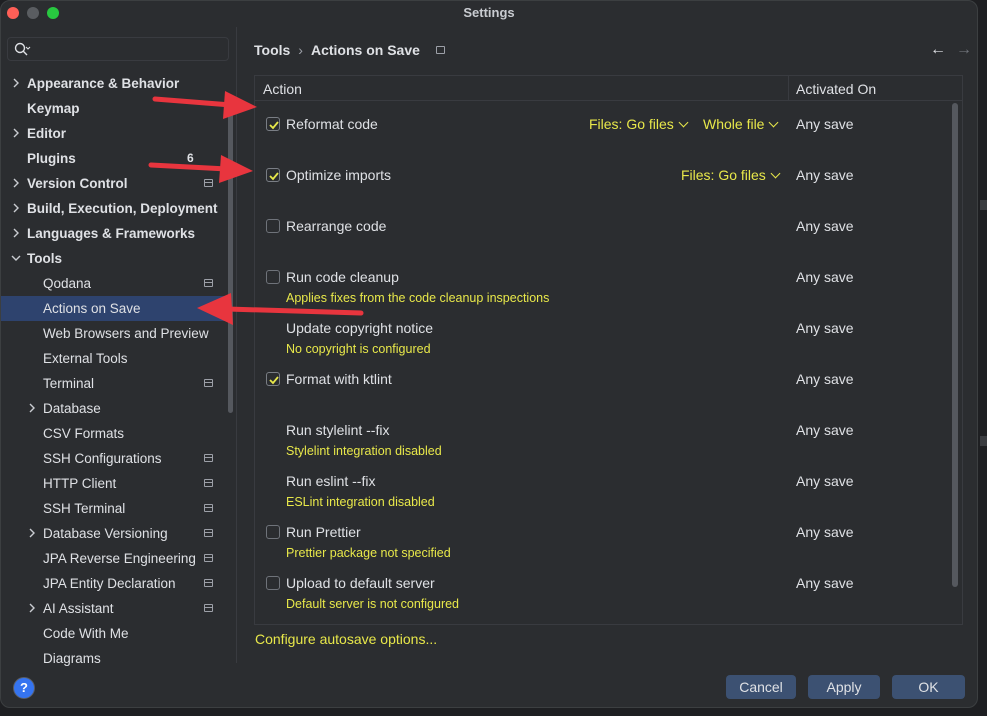  I want to click on sidebar-item: Languages & Frameworks, so click(115, 233).